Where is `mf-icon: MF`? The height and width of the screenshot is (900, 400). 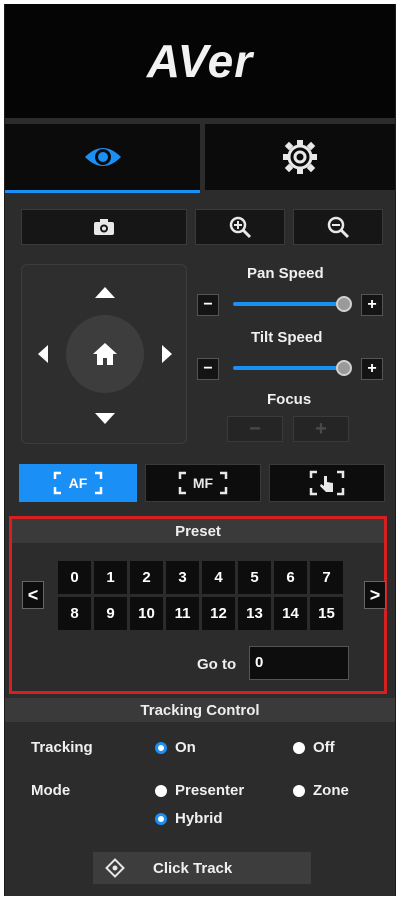 mf-icon: MF is located at coordinates (203, 483).